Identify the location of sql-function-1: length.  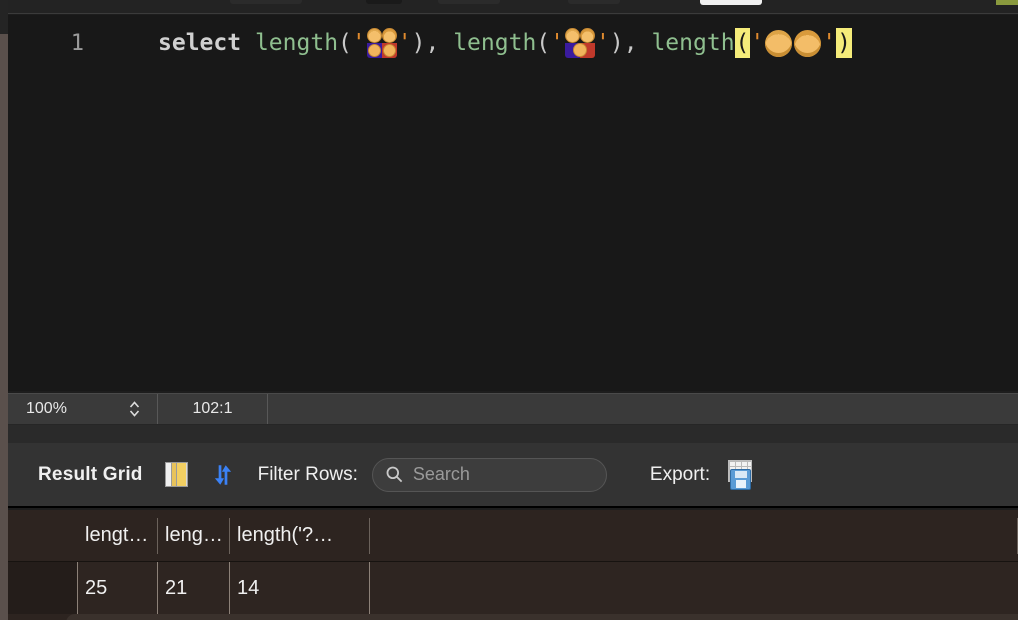
(296, 43).